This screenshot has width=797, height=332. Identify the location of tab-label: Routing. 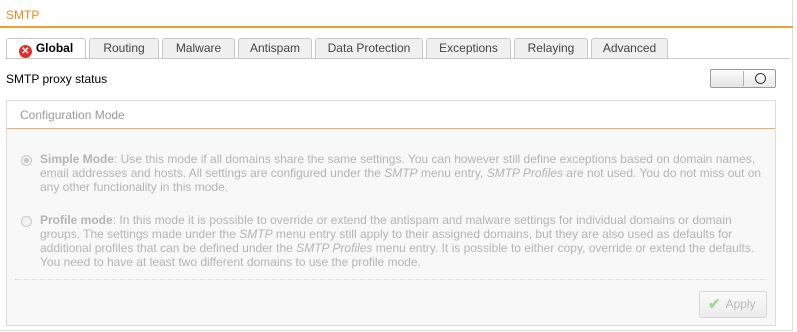
(124, 48).